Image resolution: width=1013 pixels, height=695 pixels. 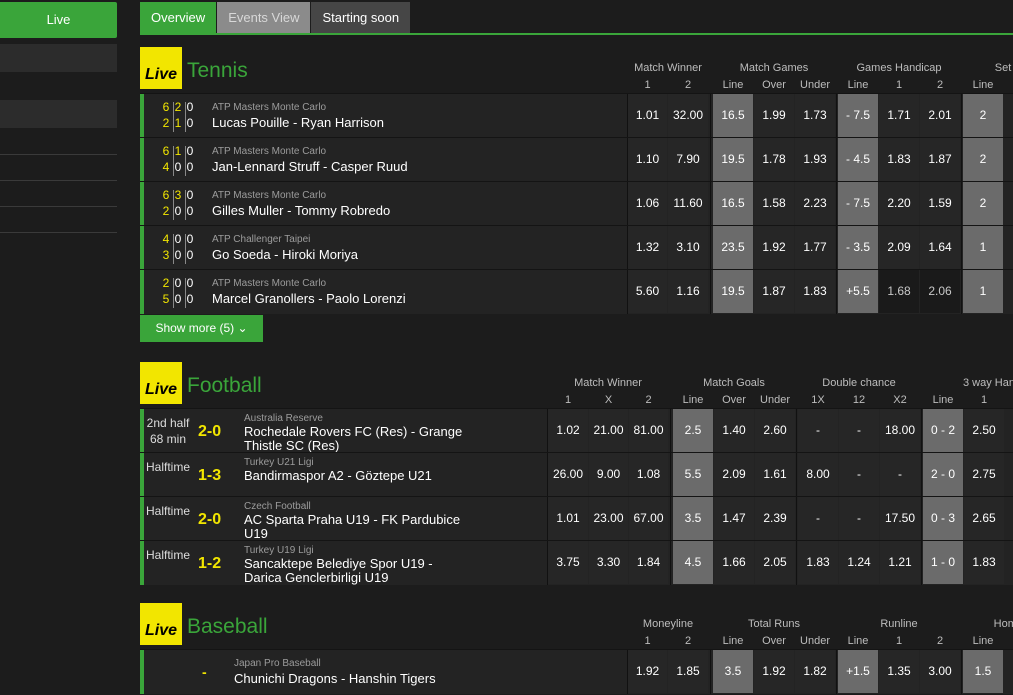 I want to click on odds-cell: 0 - 2, so click(x=943, y=430).